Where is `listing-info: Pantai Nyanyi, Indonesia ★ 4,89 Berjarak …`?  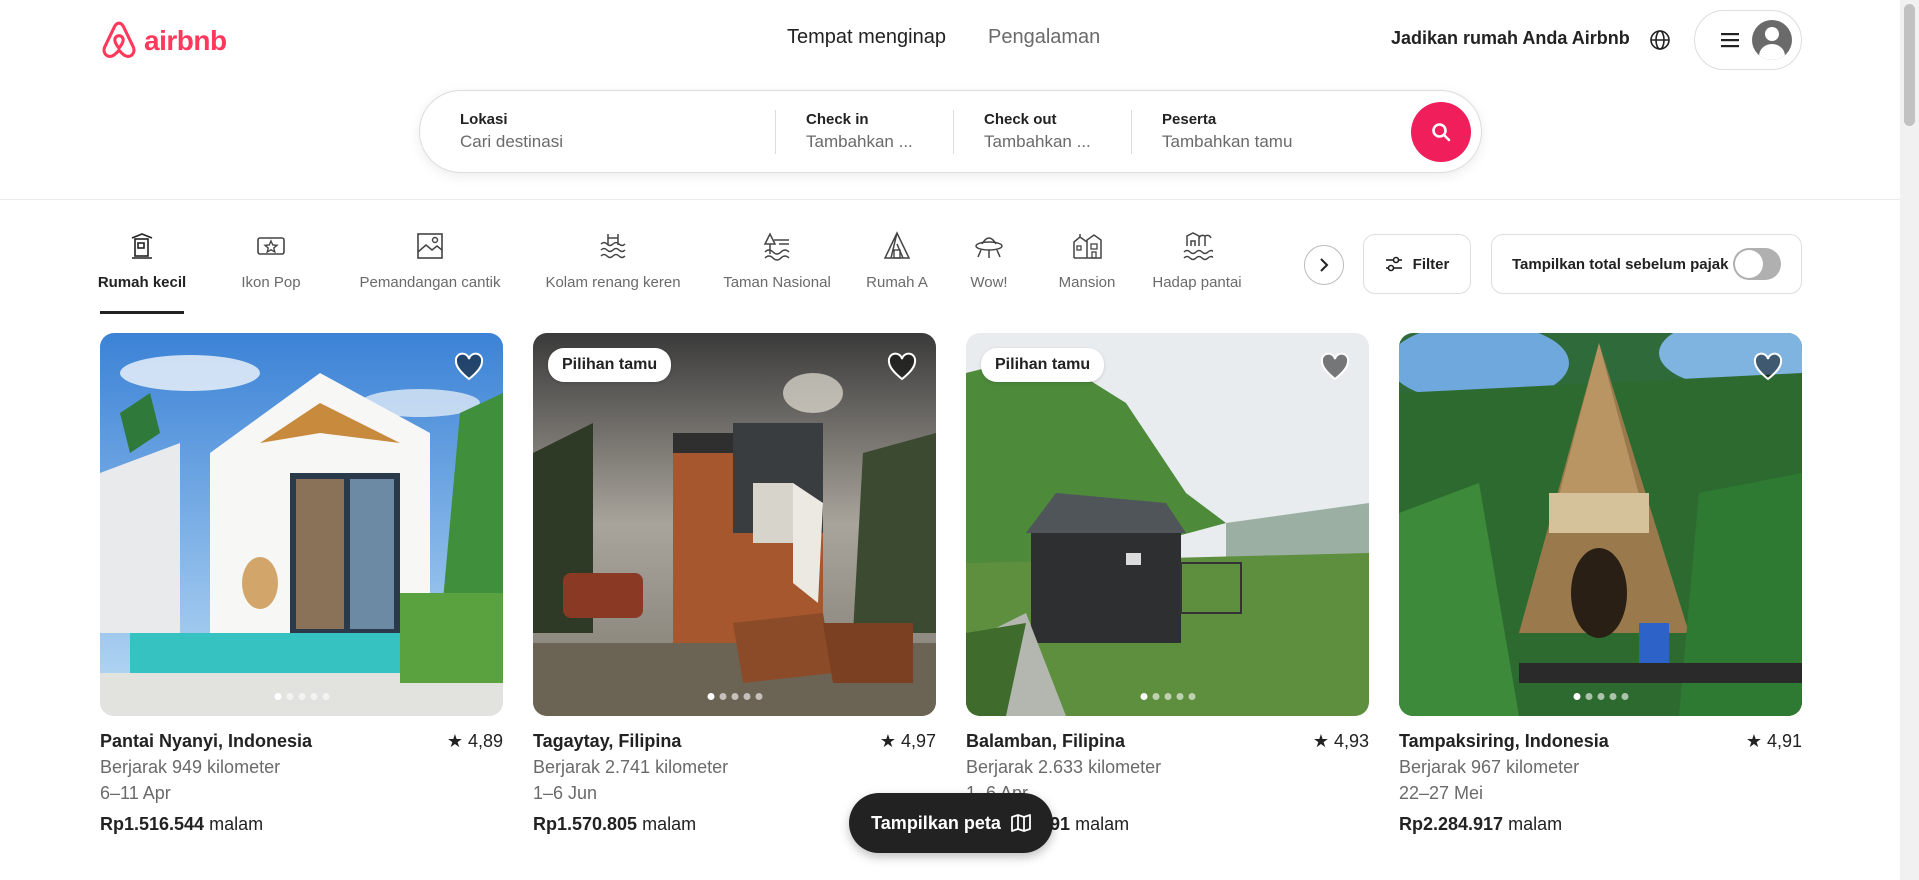 listing-info: Pantai Nyanyi, Indonesia ★ 4,89 Berjarak … is located at coordinates (301, 775).